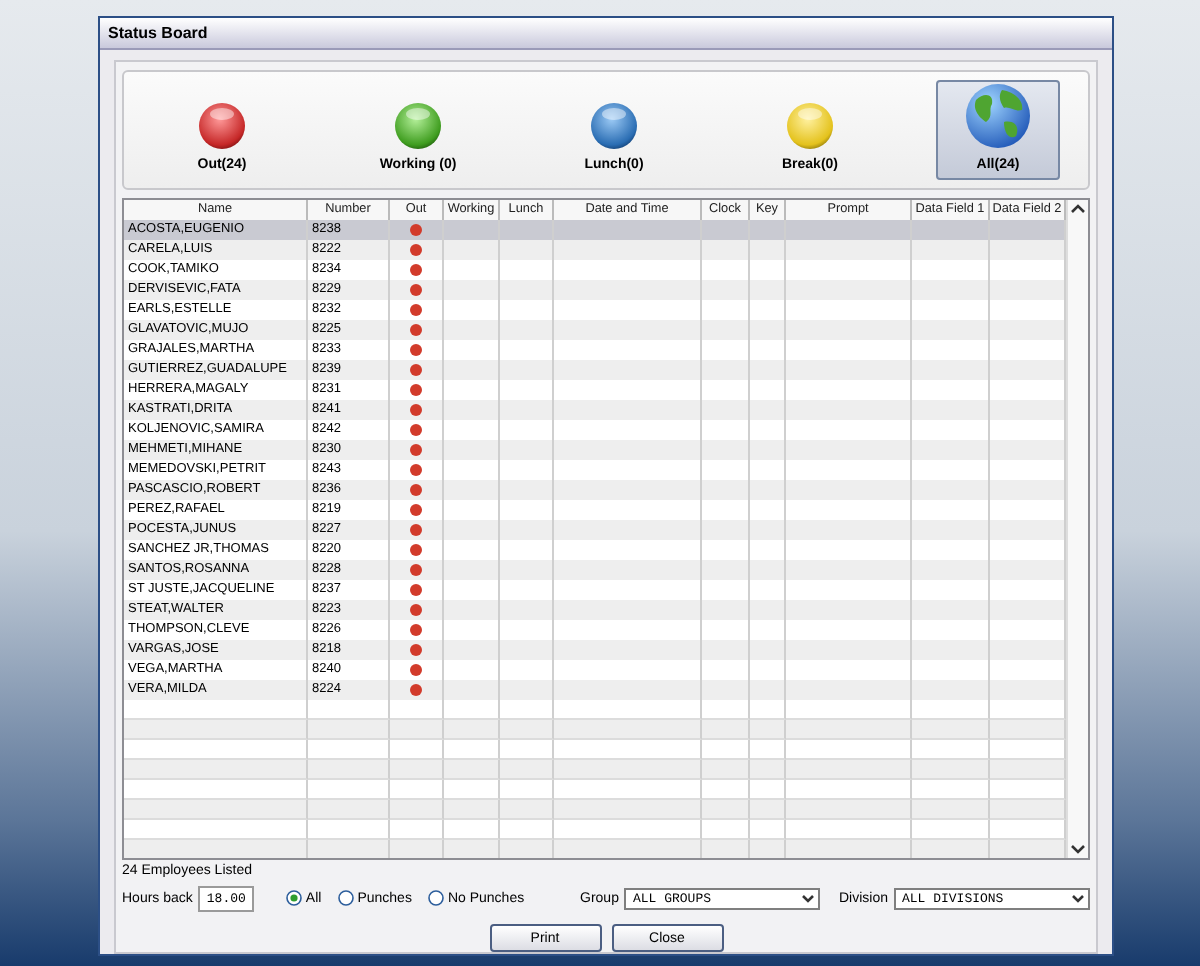 This screenshot has width=1200, height=966. I want to click on window-title: Status Board, so click(606, 34).